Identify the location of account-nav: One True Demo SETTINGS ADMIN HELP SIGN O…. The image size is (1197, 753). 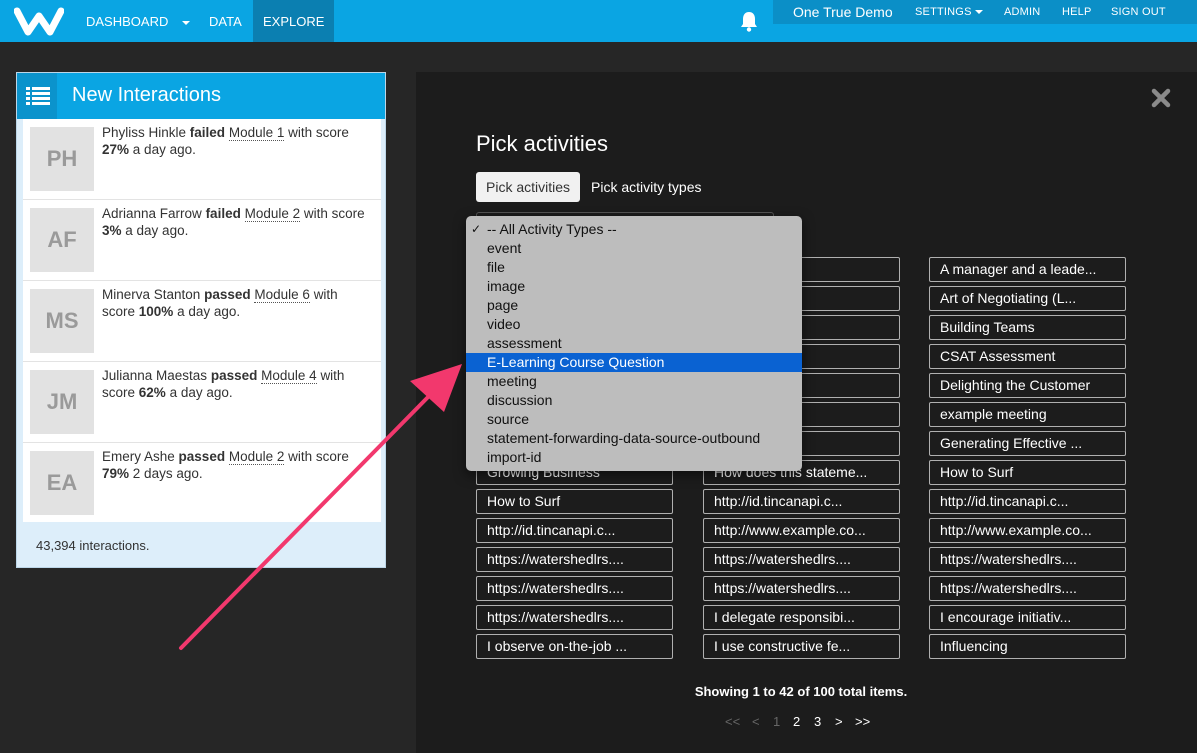
(985, 12).